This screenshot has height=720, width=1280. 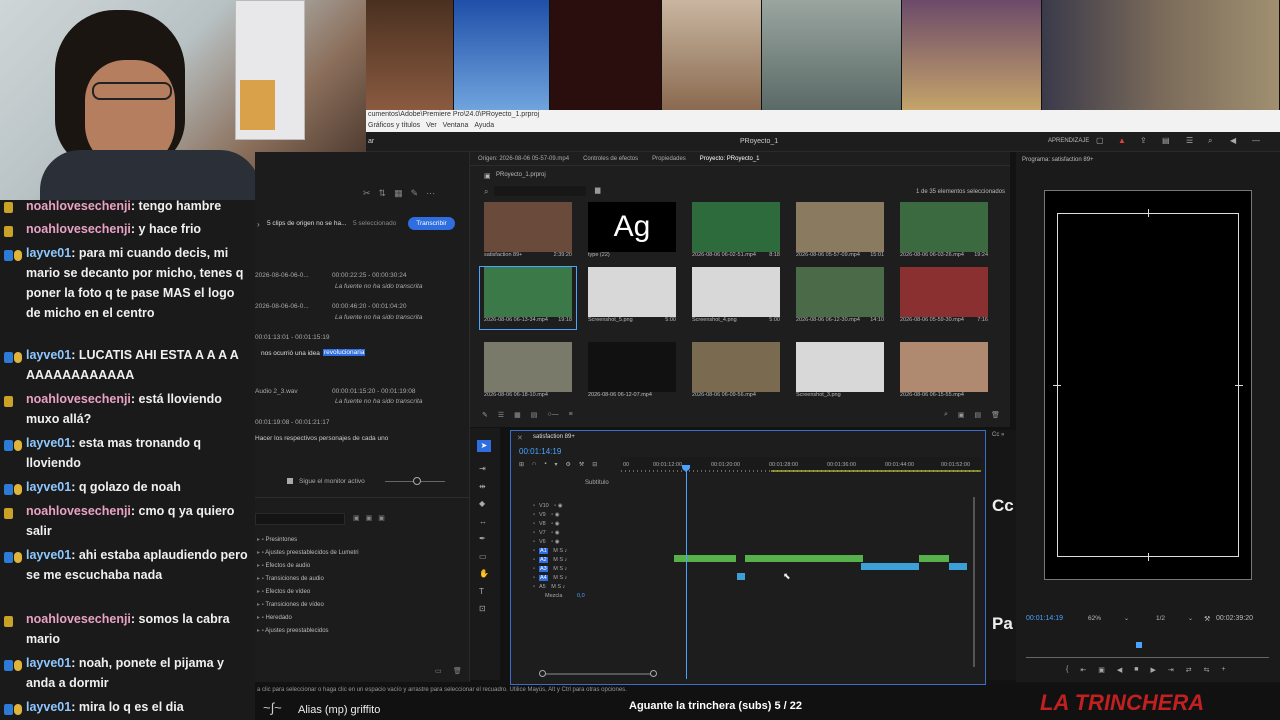 I want to click on effects-folder: ▸ ▪ Heredado, so click(x=308, y=618).